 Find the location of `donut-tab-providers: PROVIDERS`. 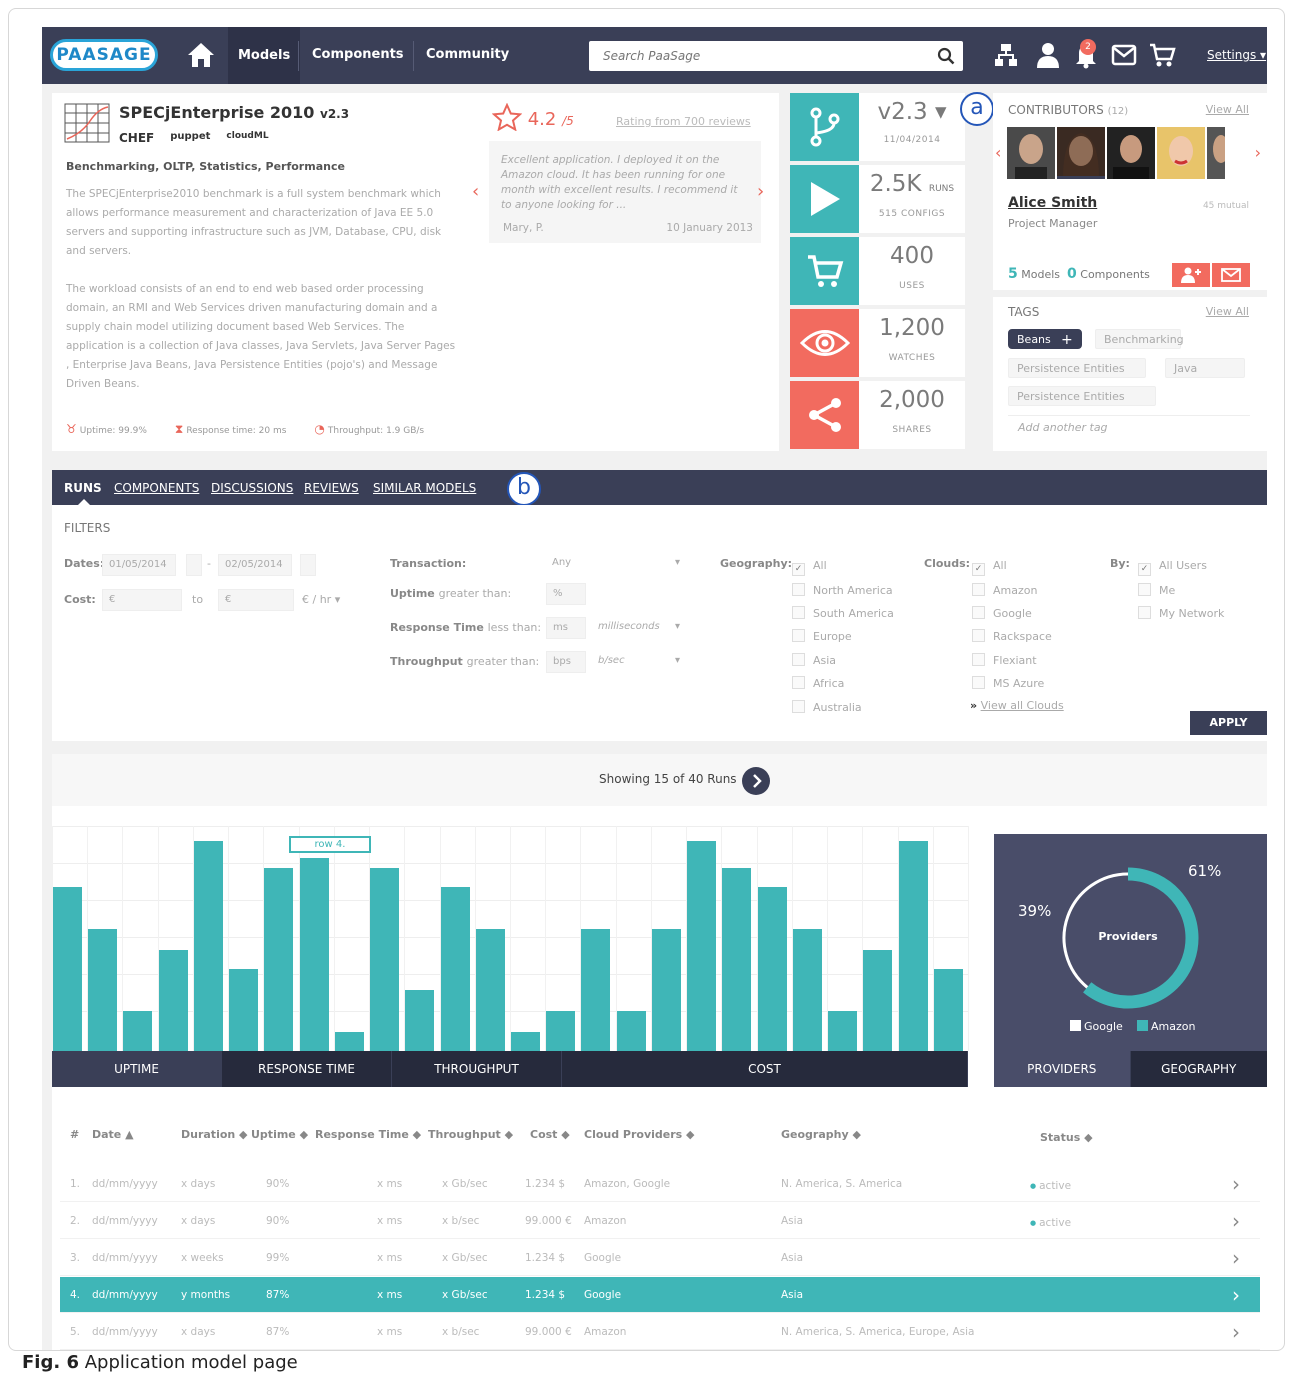

donut-tab-providers: PROVIDERS is located at coordinates (1062, 1069).